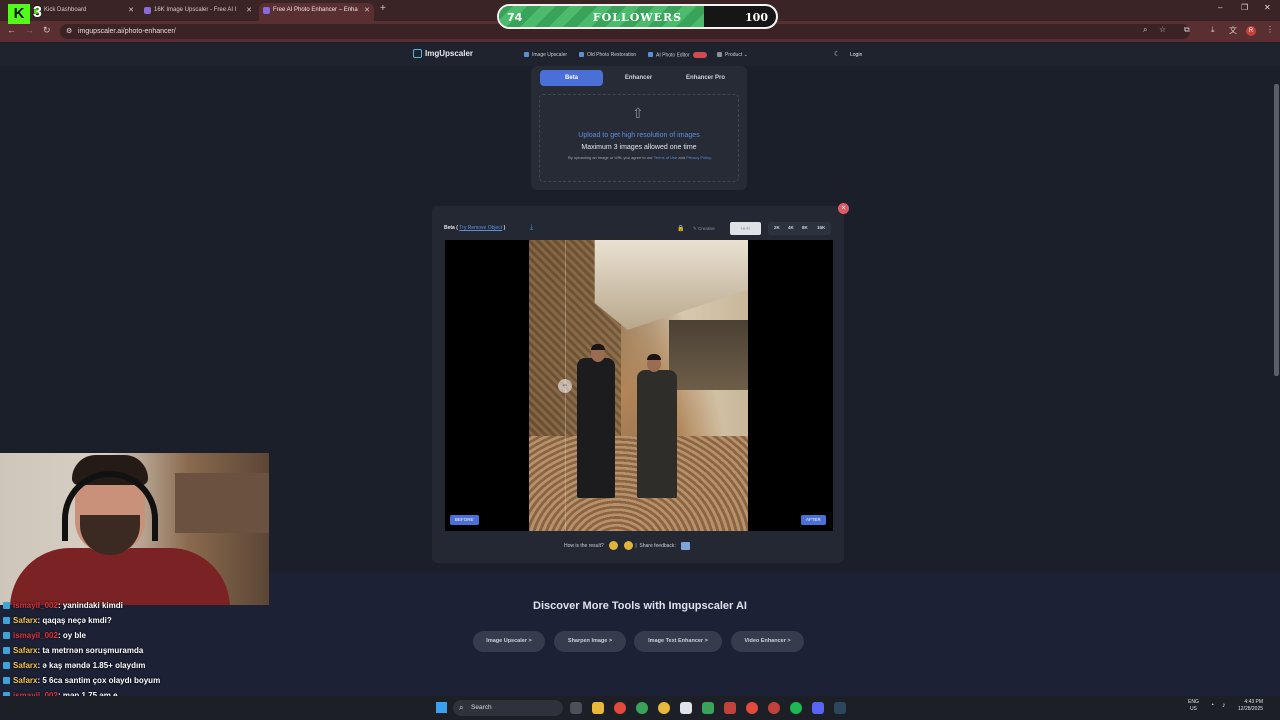 This screenshot has width=1280, height=720. Describe the element at coordinates (813, 520) in the screenshot. I see `after-label: AFTER` at that location.